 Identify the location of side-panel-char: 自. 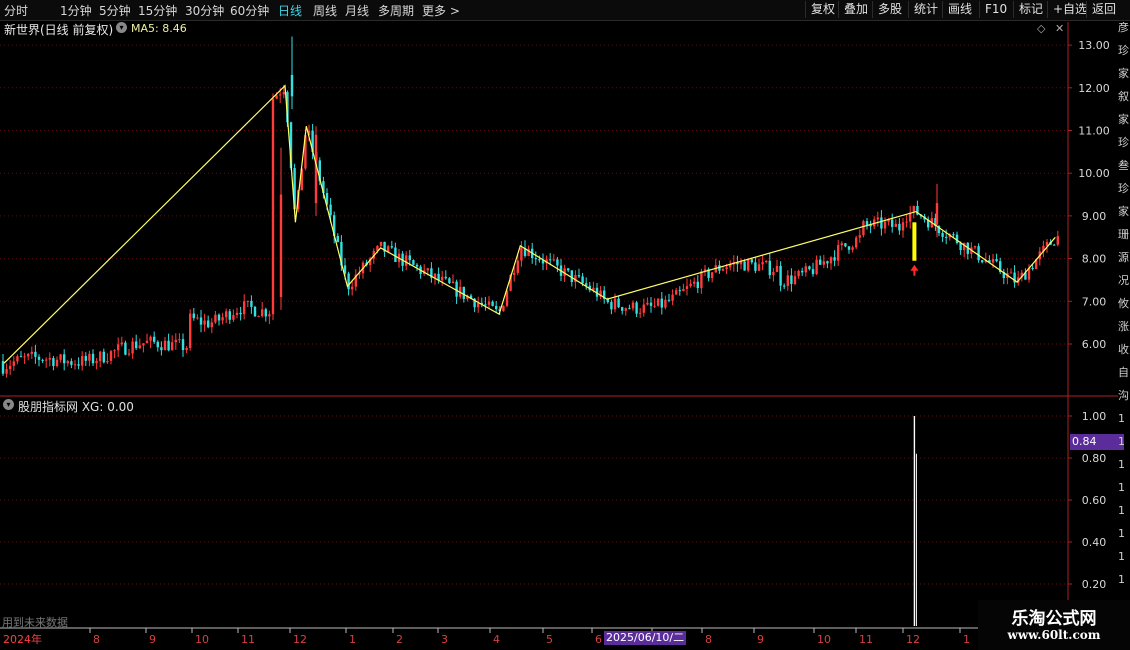
(1123, 372).